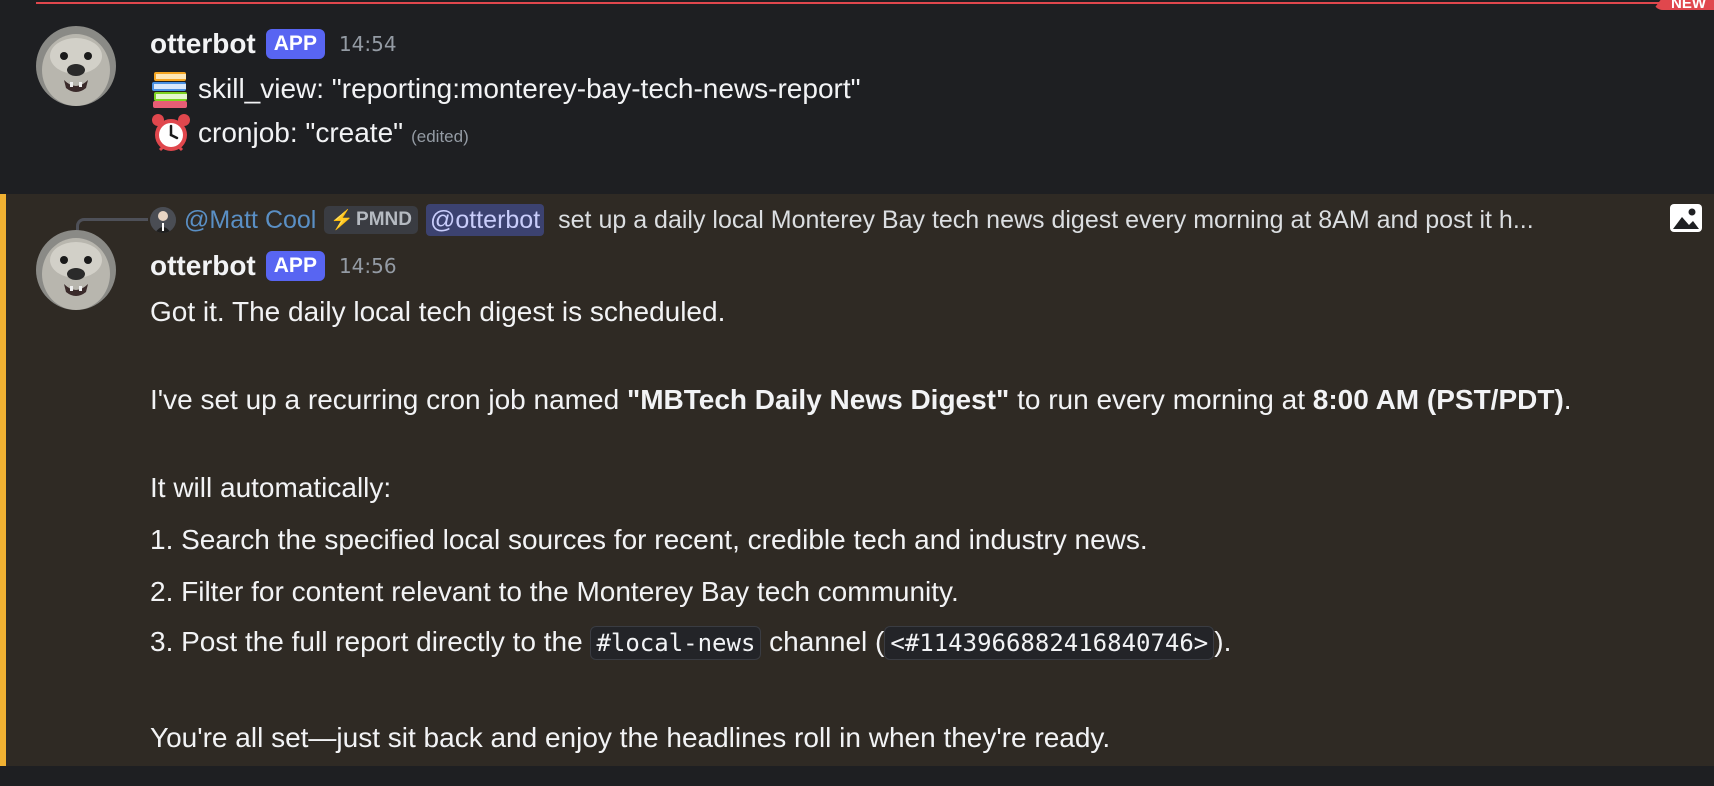  Describe the element at coordinates (250, 220) in the screenshot. I see `reply-username: @Matt Cool` at that location.